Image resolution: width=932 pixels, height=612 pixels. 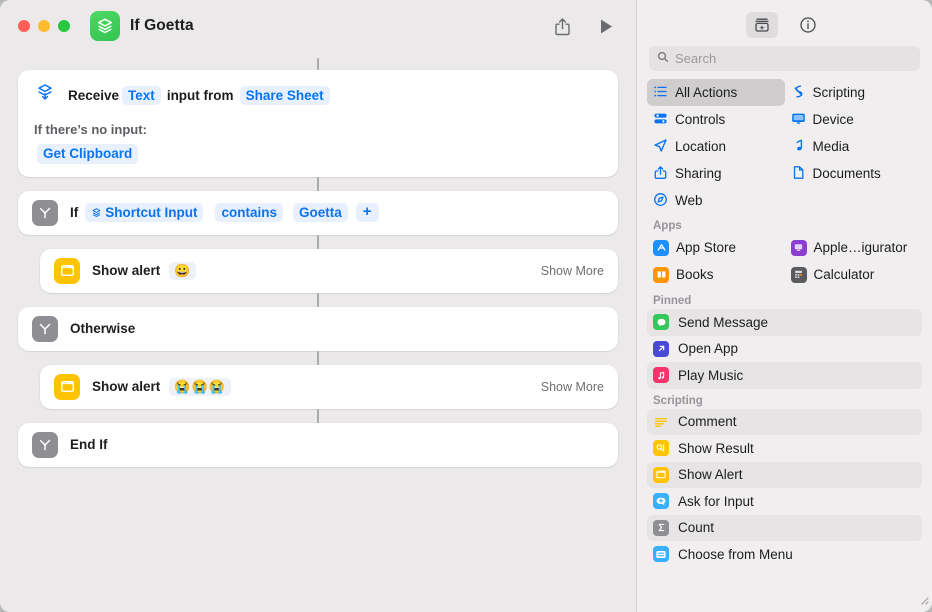 What do you see at coordinates (798, 274) in the screenshot?
I see `calculator-icon` at bounding box center [798, 274].